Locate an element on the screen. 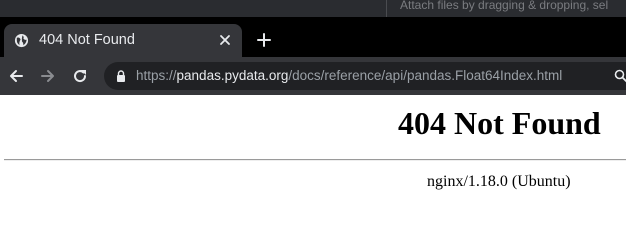  background-window-strip: Attach files by dragging & dropping, sel is located at coordinates (313, 8).